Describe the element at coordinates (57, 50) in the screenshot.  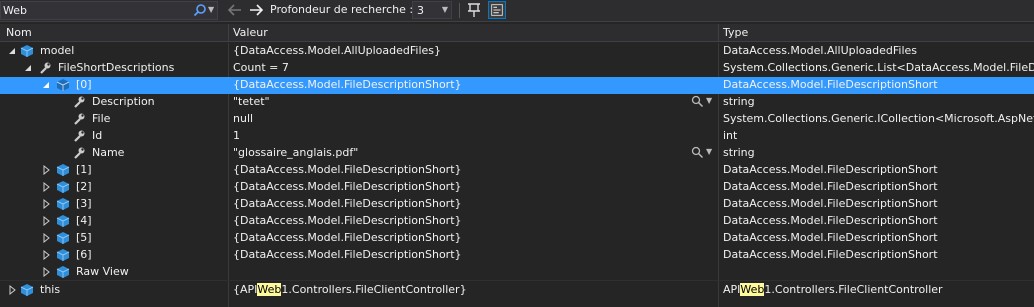
I see `row-name: model` at that location.